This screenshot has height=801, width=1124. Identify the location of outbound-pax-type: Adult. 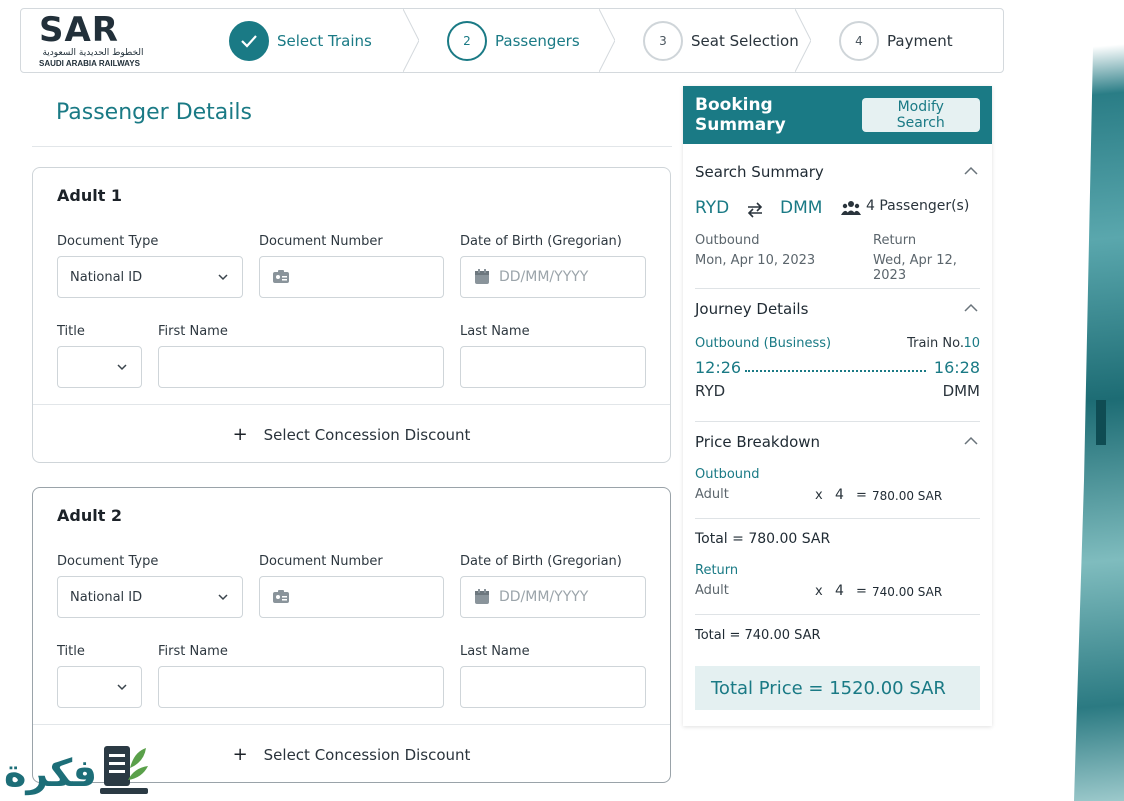
(712, 494).